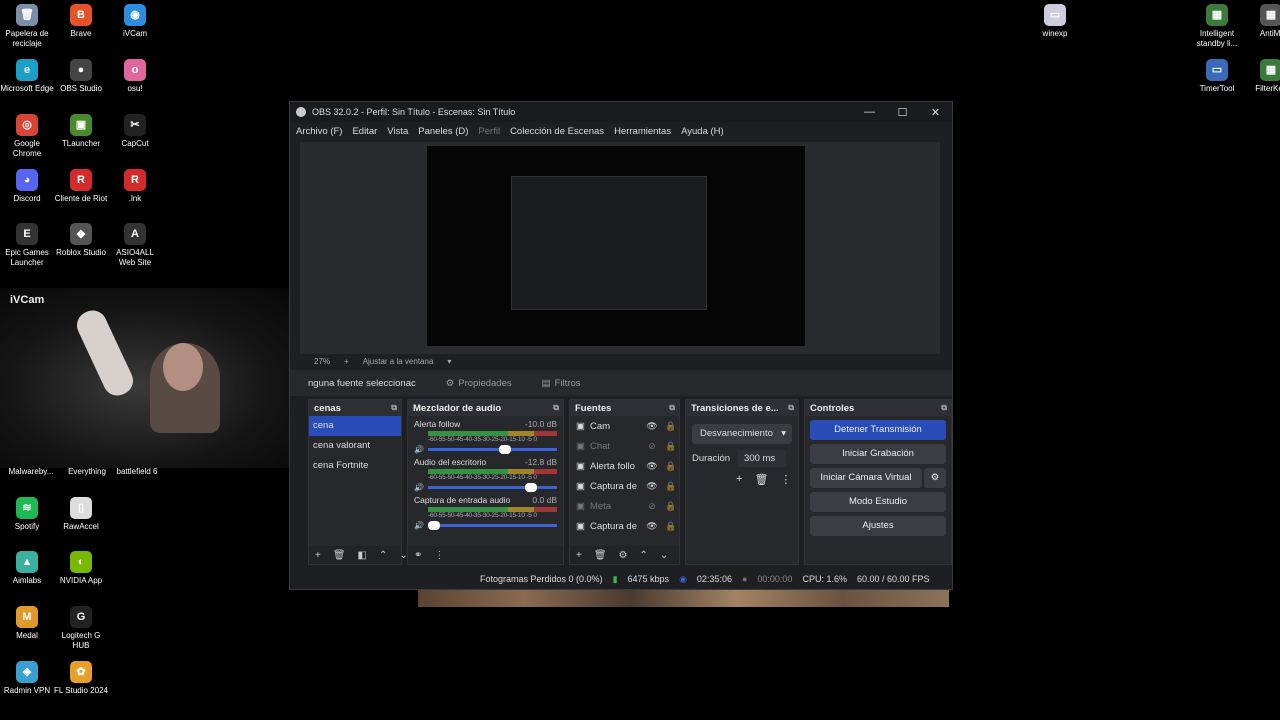  What do you see at coordinates (81, 186) in the screenshot?
I see `desktop-icon: R Cliente de Riot` at bounding box center [81, 186].